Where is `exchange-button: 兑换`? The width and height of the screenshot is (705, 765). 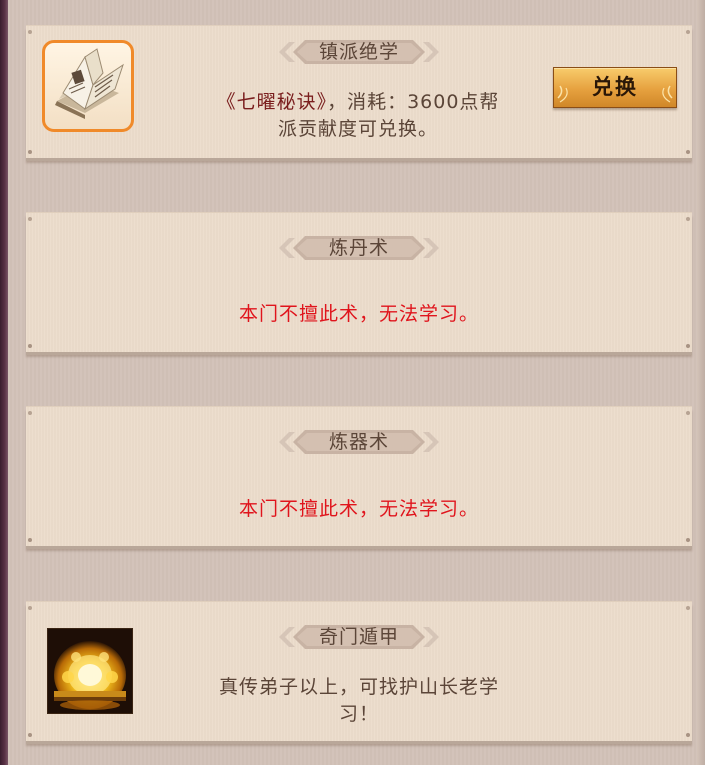
exchange-button: 兑换 is located at coordinates (615, 87).